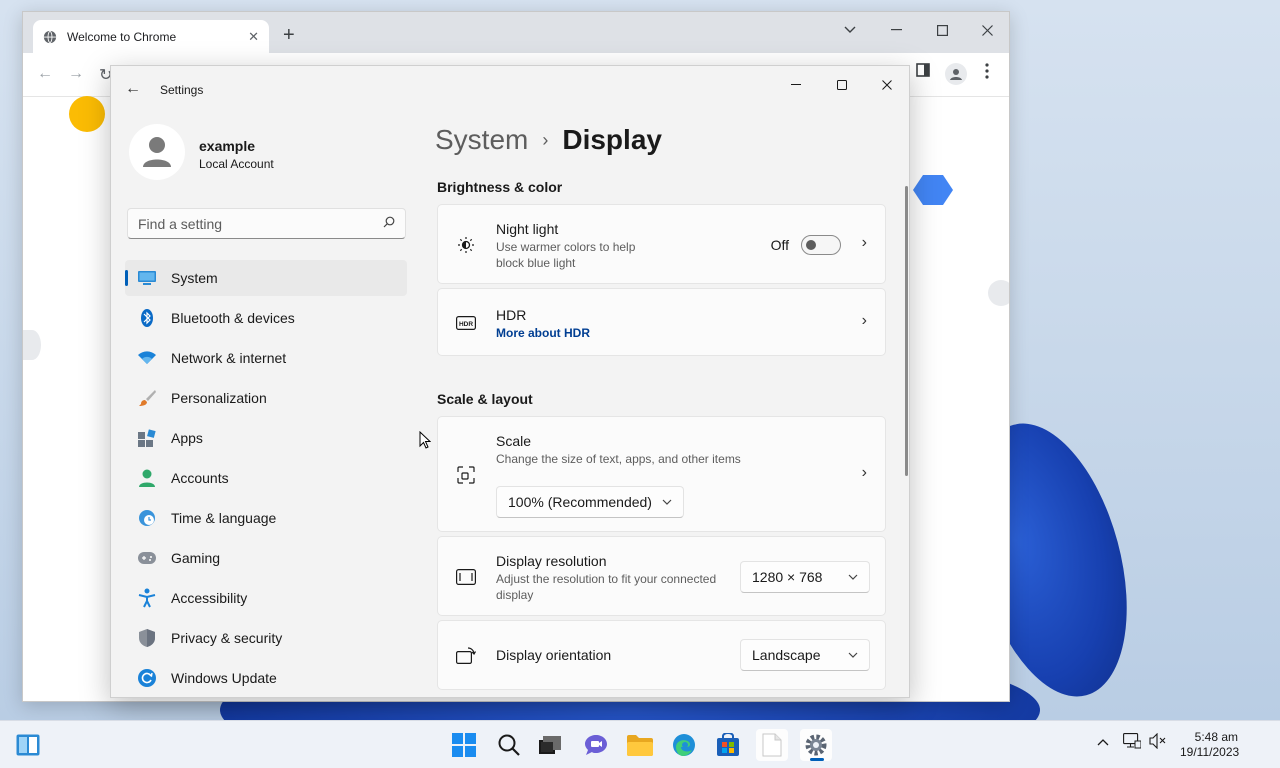 This screenshot has height=768, width=1280. I want to click on nav-item-label: Bluetooth & devices, so click(233, 318).